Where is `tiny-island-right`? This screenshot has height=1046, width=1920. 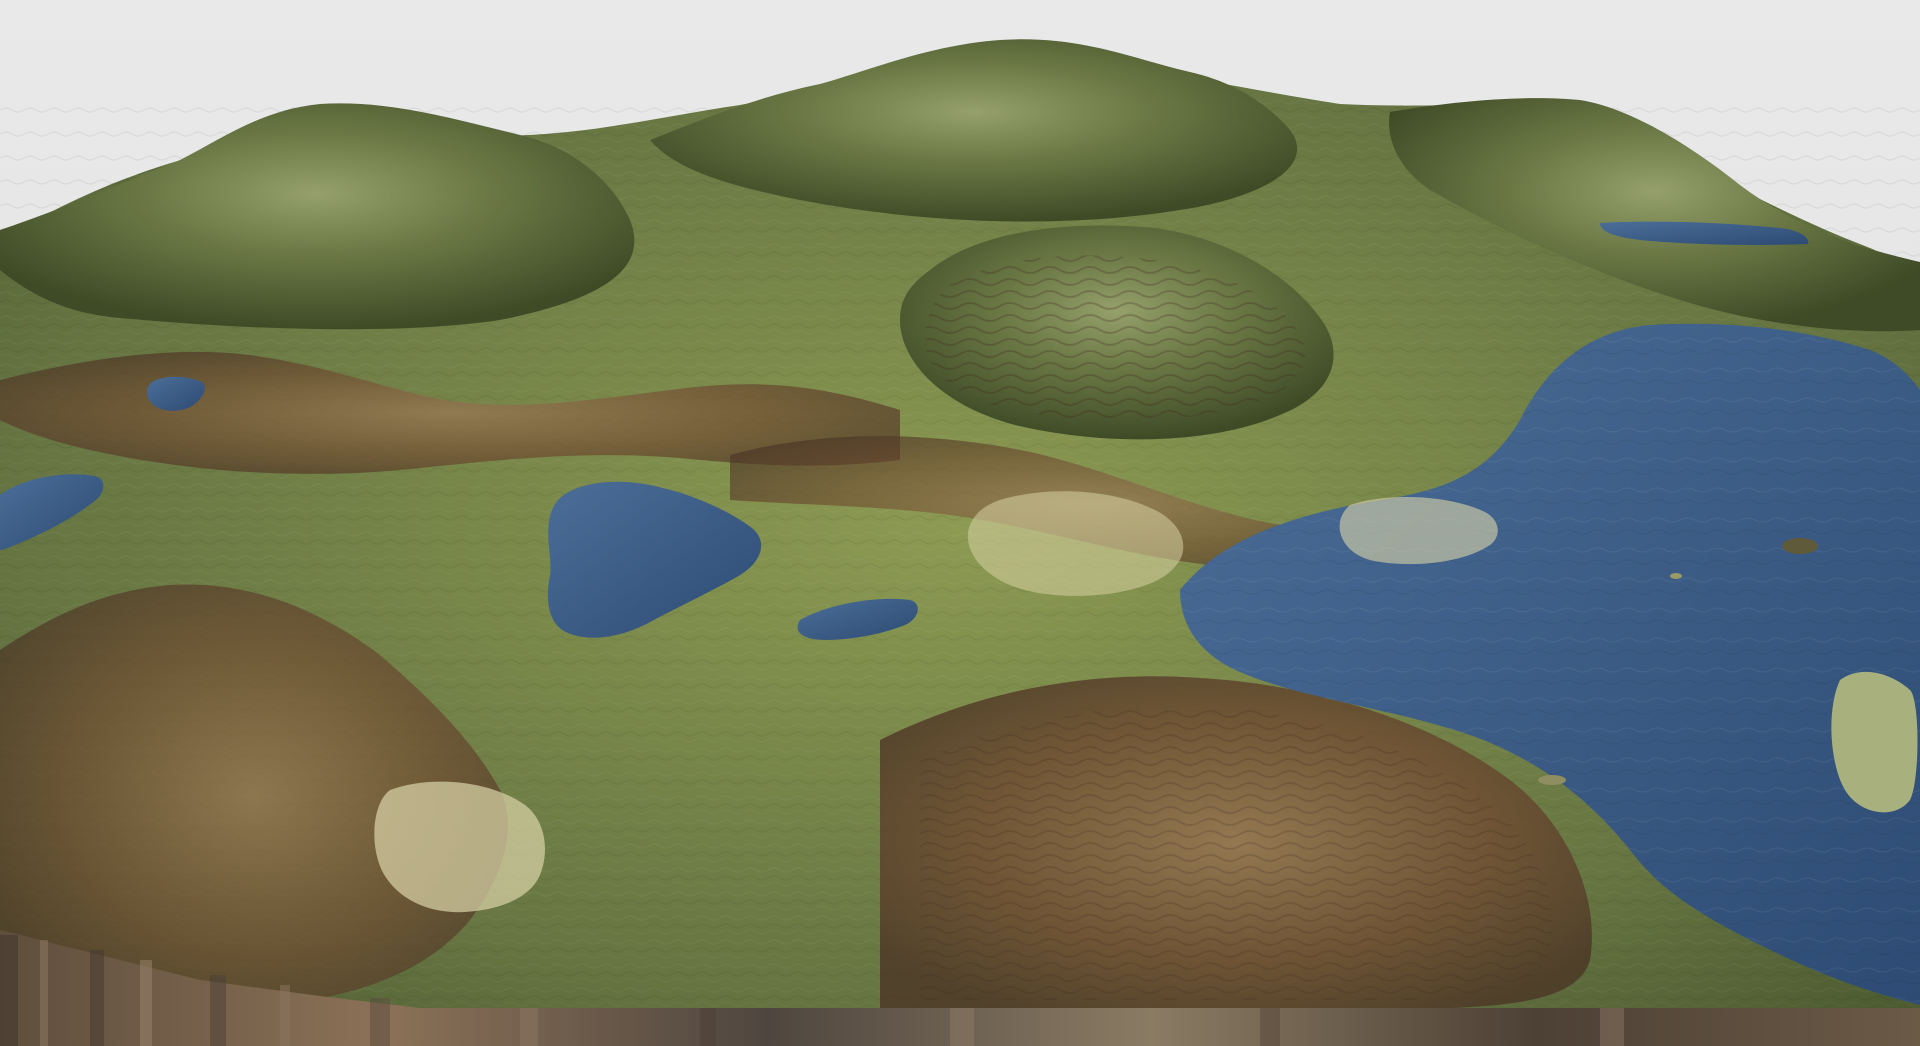 tiny-island-right is located at coordinates (1676, 576).